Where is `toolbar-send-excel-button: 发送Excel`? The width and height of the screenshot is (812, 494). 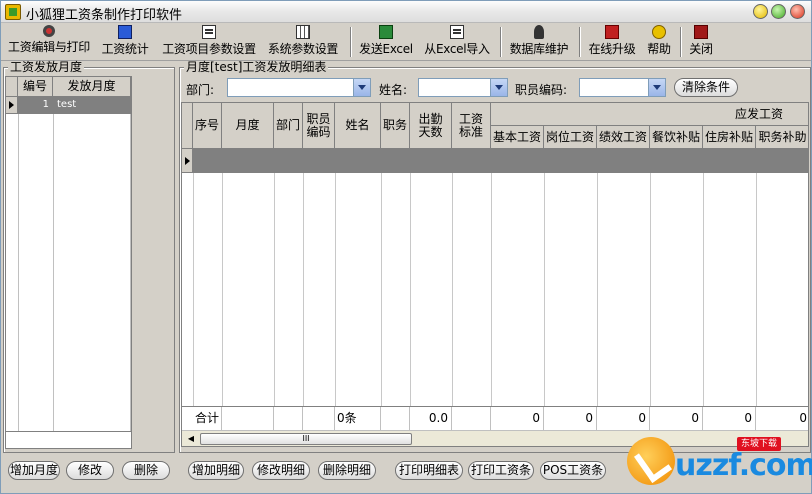 toolbar-send-excel-button: 发送Excel is located at coordinates (386, 42).